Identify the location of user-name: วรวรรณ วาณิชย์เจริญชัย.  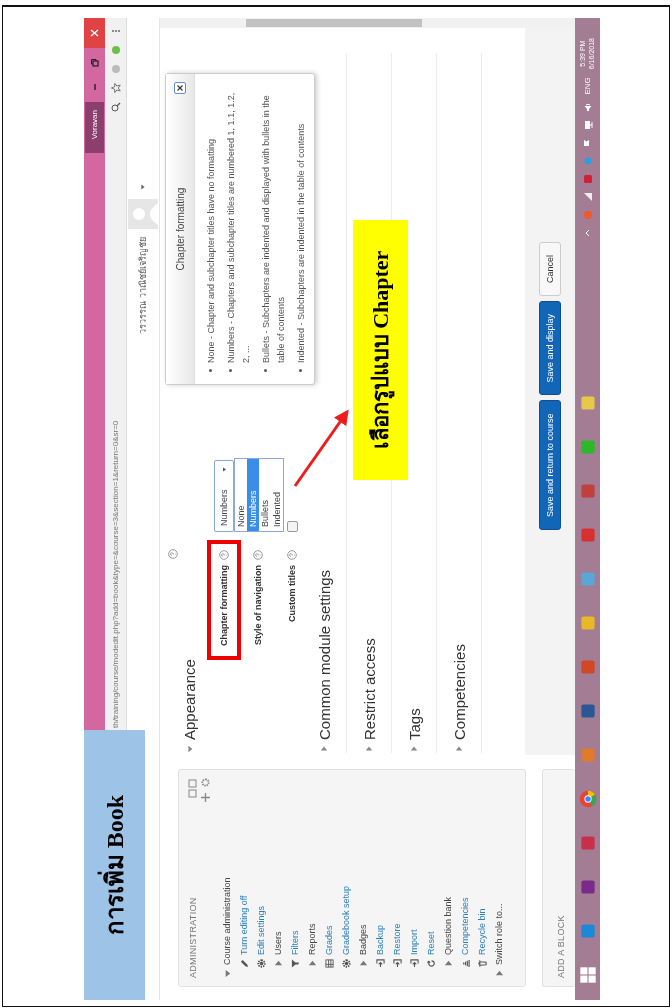
(143, 285).